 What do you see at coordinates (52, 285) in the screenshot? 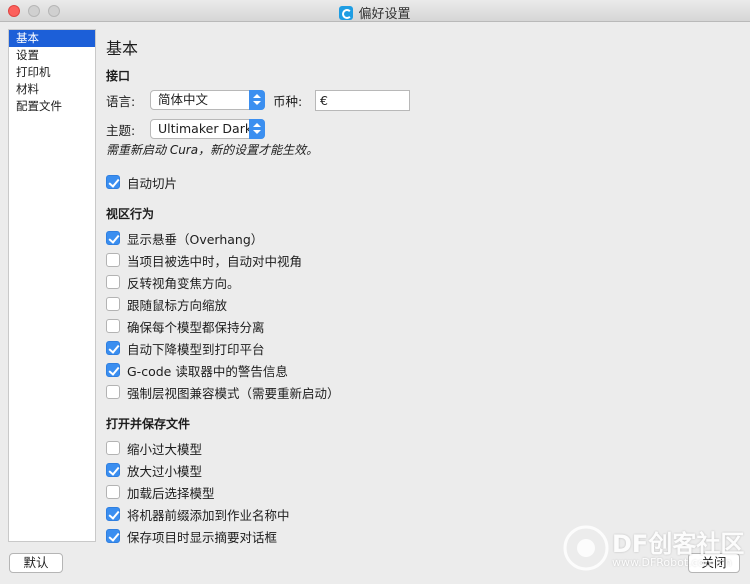
I see `sidebar: 基本 设置 打印机 材料 配置文件` at bounding box center [52, 285].